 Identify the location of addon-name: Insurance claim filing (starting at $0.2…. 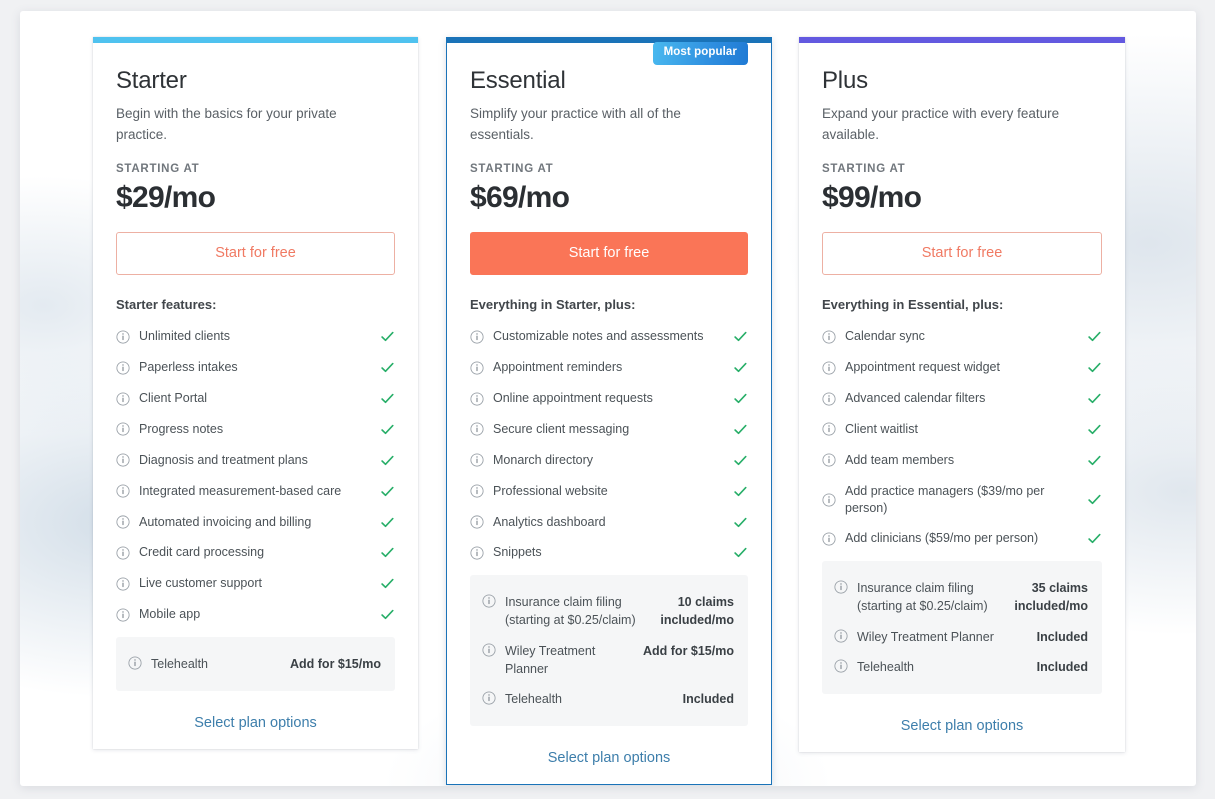
(922, 597).